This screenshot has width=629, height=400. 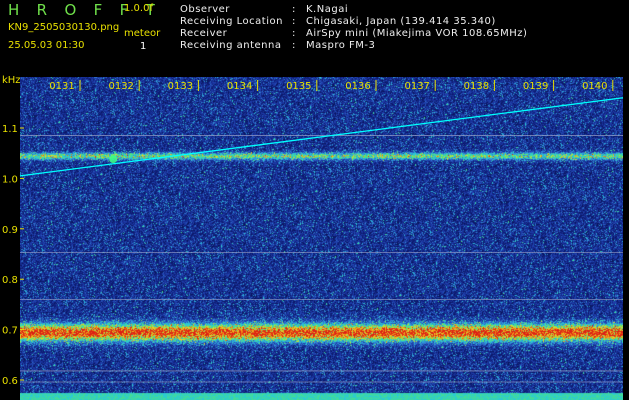 I want to click on antenna-row: Receiving antenna: Maspro FM-3, so click(x=277, y=45).